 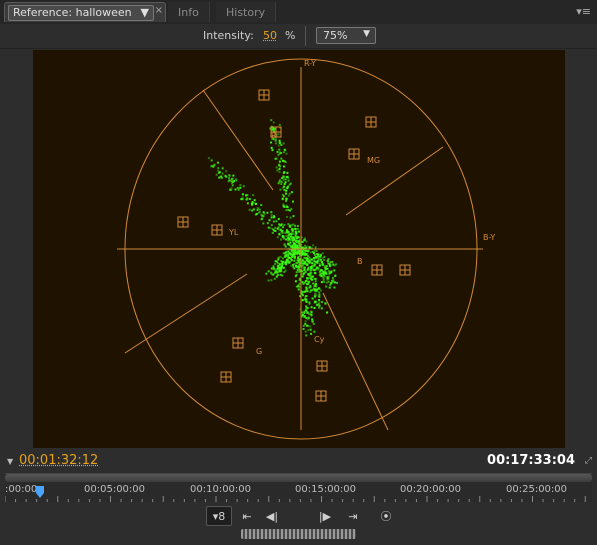 I want to click on output-button: ⦿, so click(x=386, y=516).